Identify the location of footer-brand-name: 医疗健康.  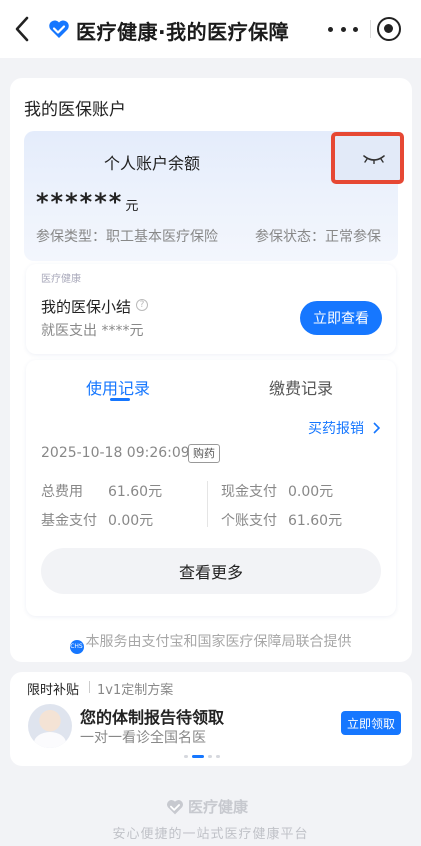
(218, 807).